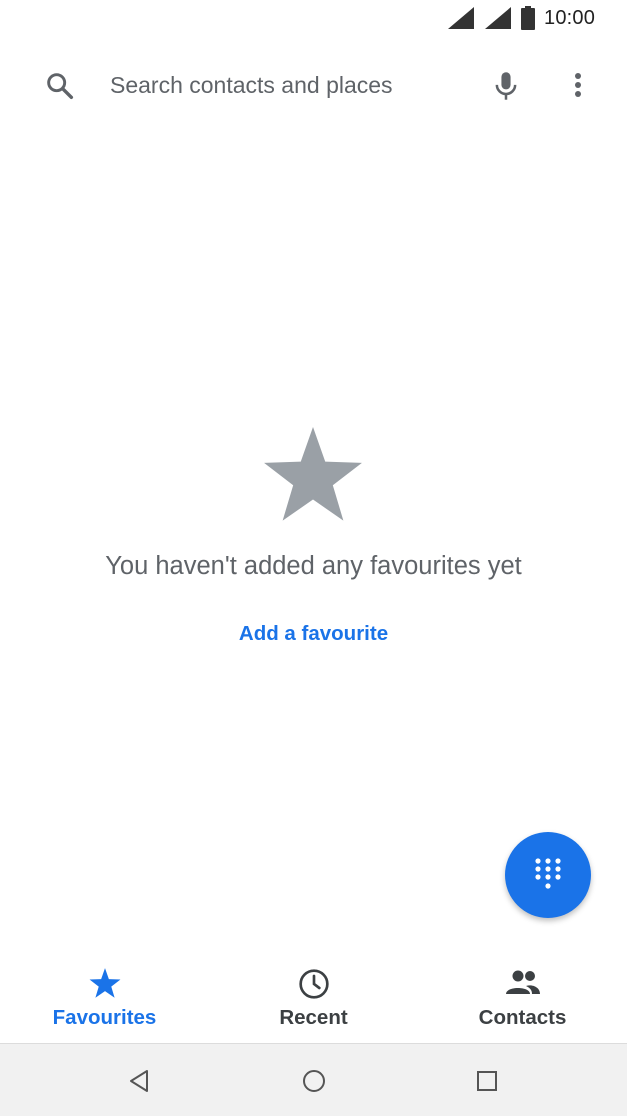 Image resolution: width=627 pixels, height=1116 pixels. What do you see at coordinates (290, 85) in the screenshot?
I see `search-input` at bounding box center [290, 85].